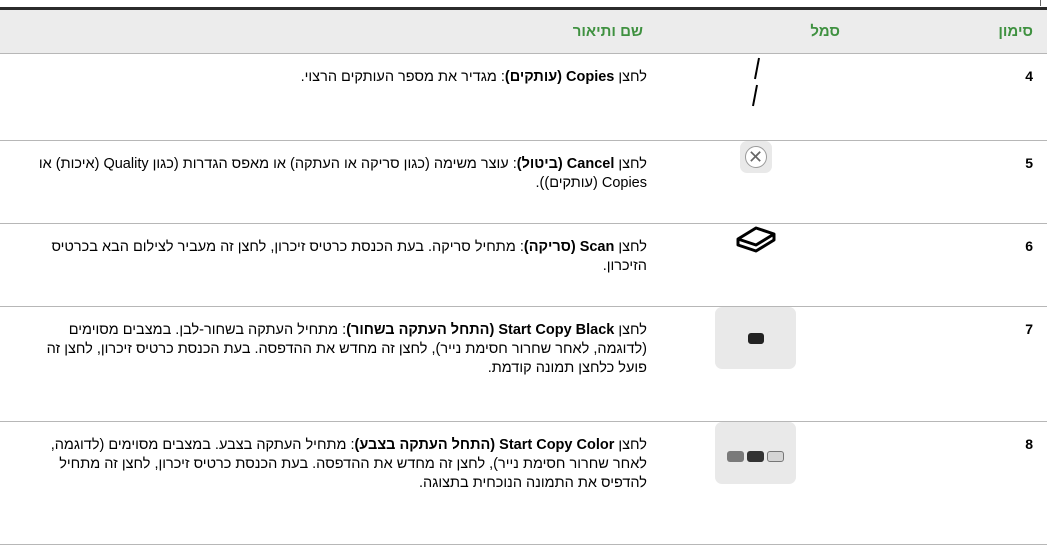 This screenshot has height=545, width=1047. Describe the element at coordinates (950, 97) in the screenshot. I see `row-number: 4` at that location.